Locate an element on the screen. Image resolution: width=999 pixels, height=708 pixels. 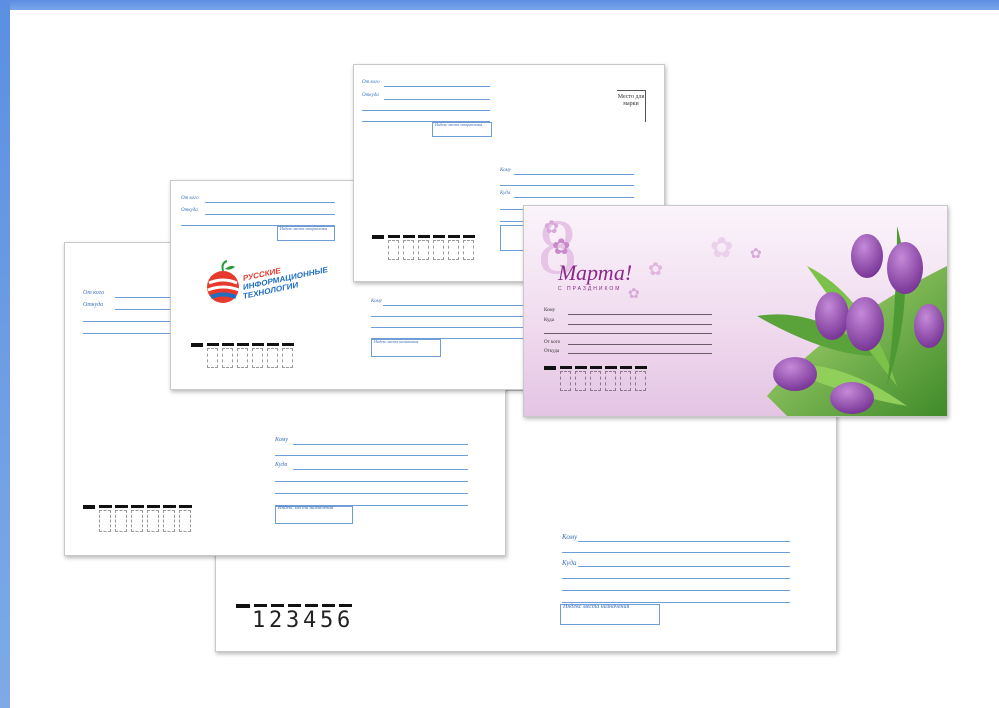
index-dest-label: Индекс места назначения is located at coordinates (396, 341).